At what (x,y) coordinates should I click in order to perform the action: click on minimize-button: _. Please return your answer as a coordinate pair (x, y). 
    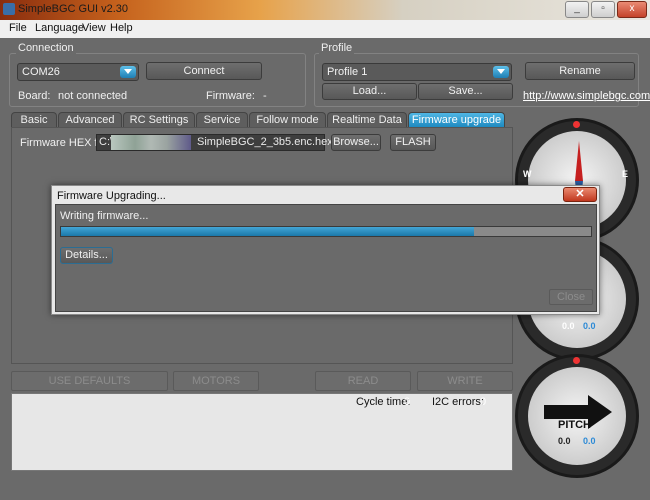
    Looking at the image, I should click on (577, 9).